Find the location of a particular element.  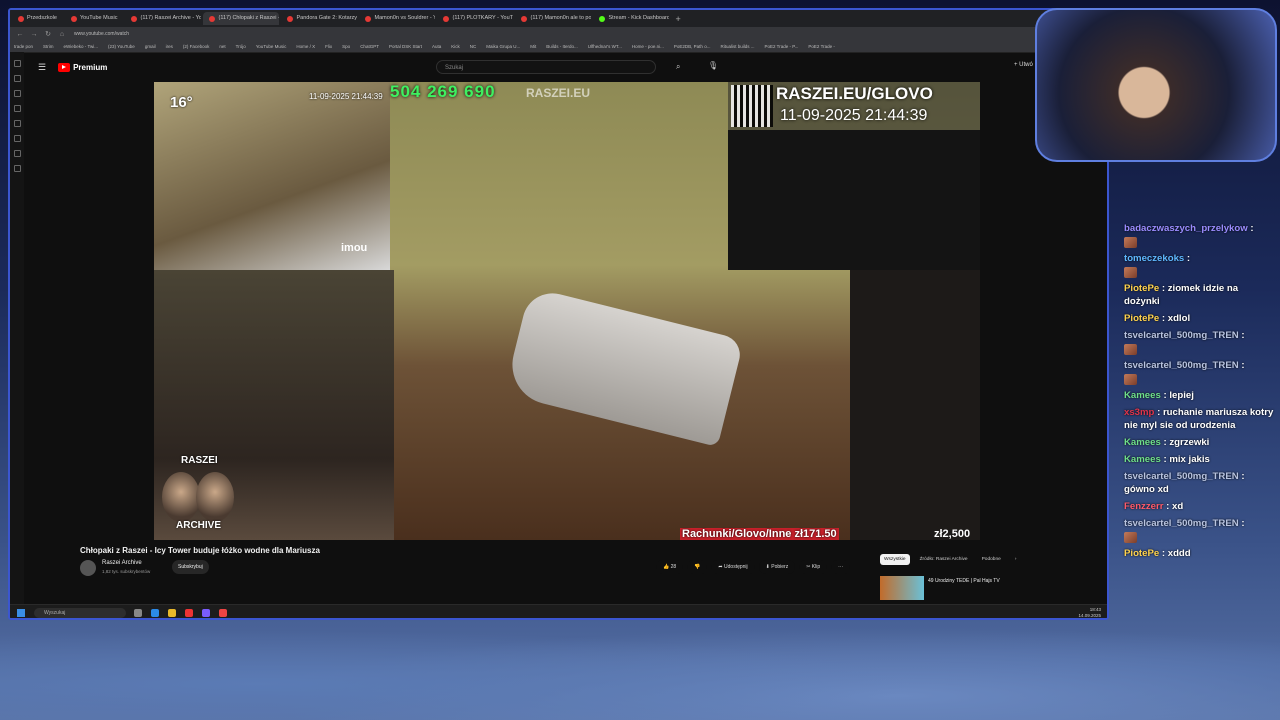

taskbar-search: Wyszukaj is located at coordinates (80, 613).